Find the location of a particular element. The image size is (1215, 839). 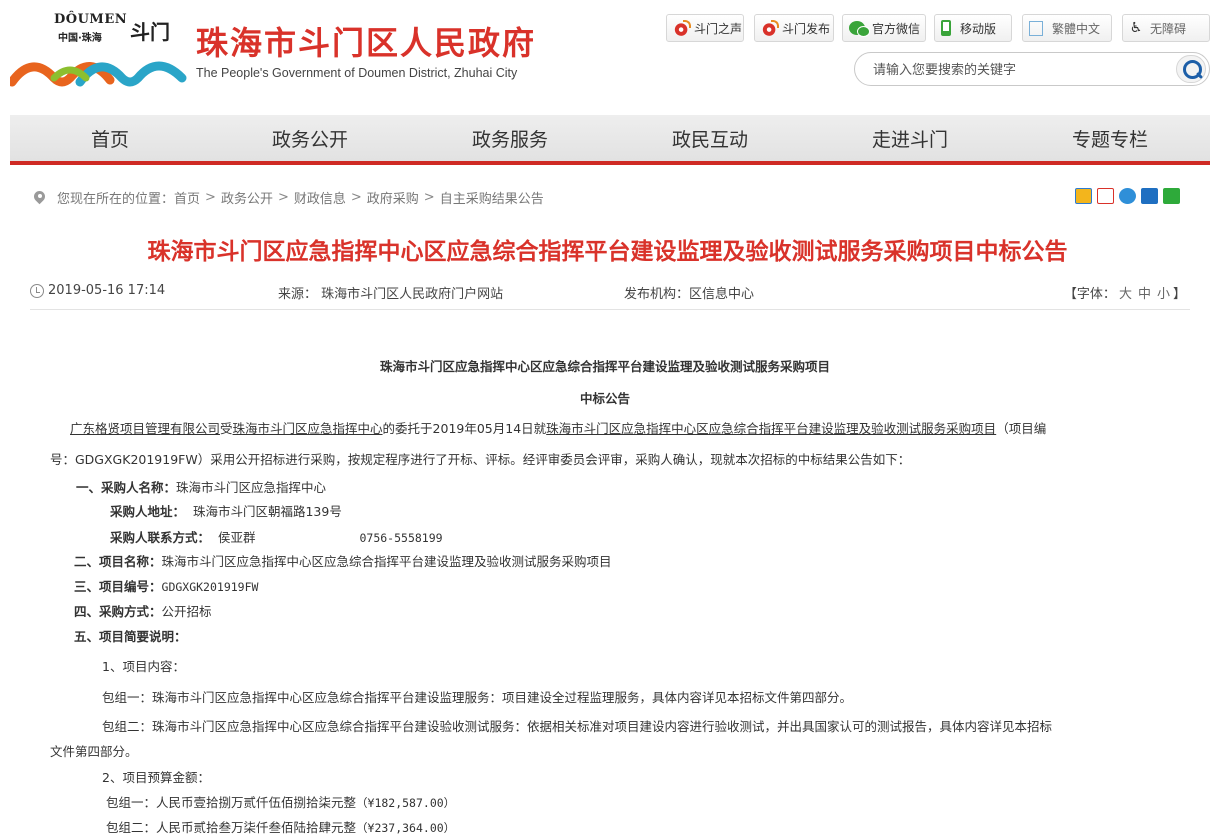

client-name: 珠海市斗门区应急指挥中心 is located at coordinates (307, 428).